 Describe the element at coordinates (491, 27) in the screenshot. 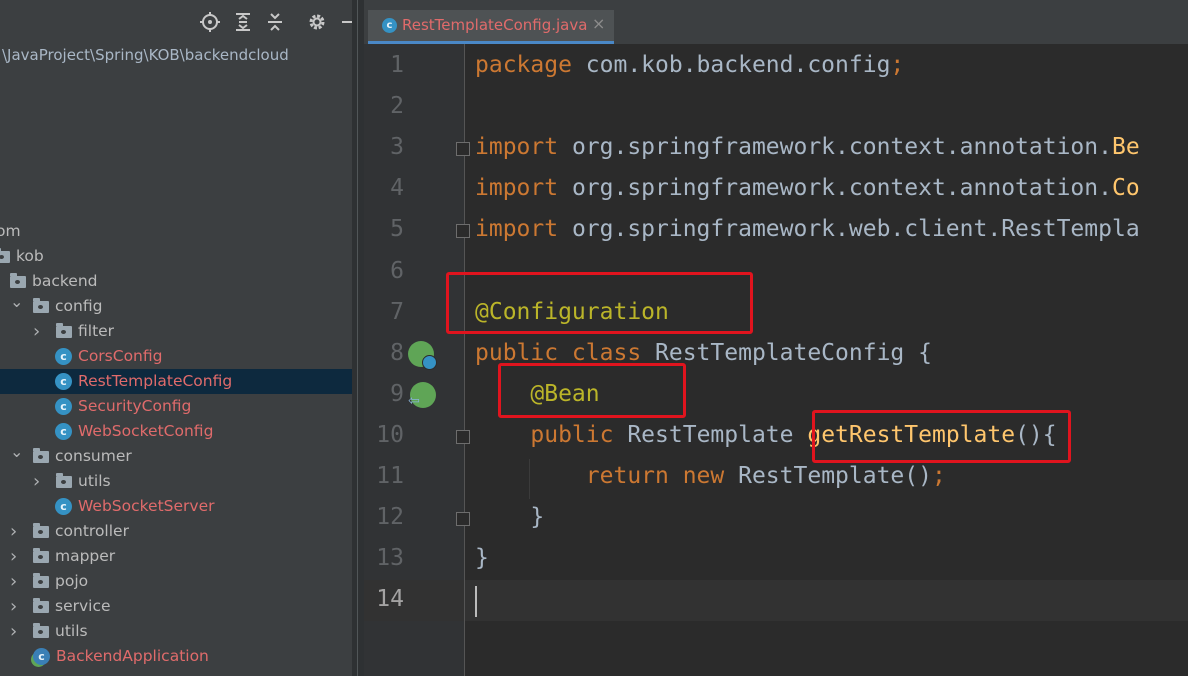

I see `tab-resttemplateconfig: c RestTemplateConfig.java ×` at that location.